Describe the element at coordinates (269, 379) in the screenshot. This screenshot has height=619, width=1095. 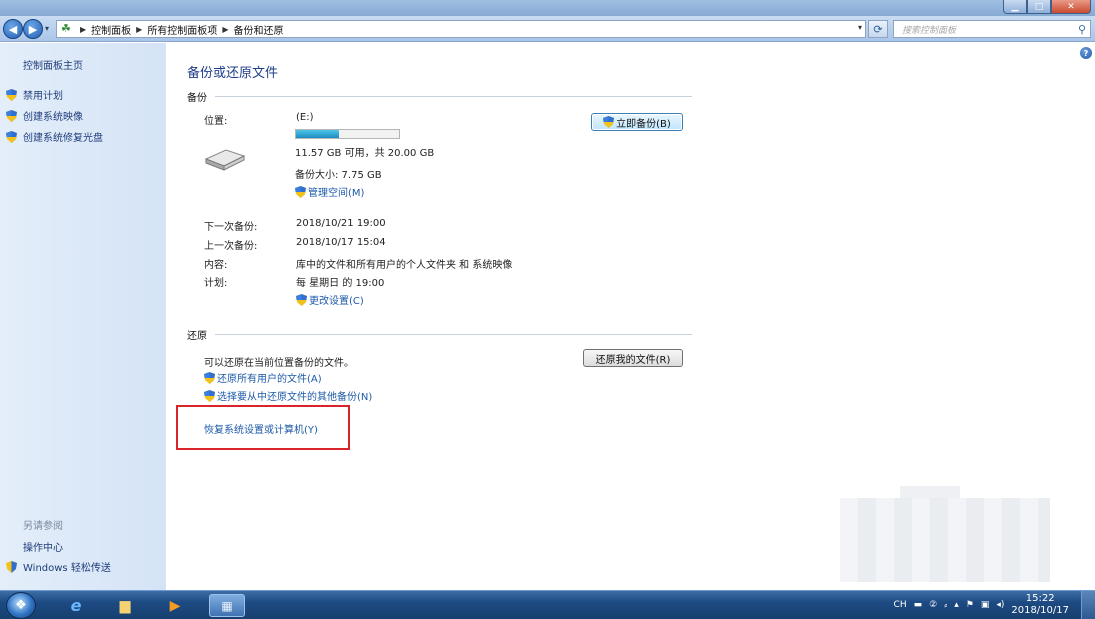
I see `restore-all-users-label: 还原所有用户的文件(A)` at that location.